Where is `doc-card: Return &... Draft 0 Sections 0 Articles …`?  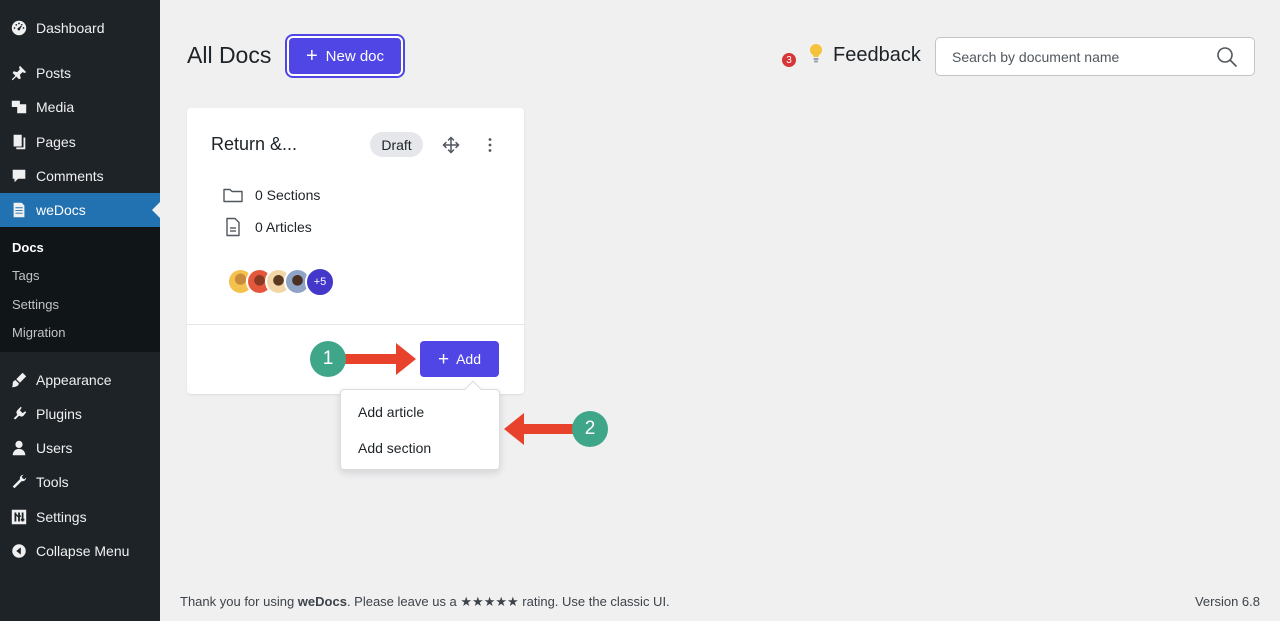
doc-card: Return &... Draft 0 Sections 0 Articles … is located at coordinates (355, 251).